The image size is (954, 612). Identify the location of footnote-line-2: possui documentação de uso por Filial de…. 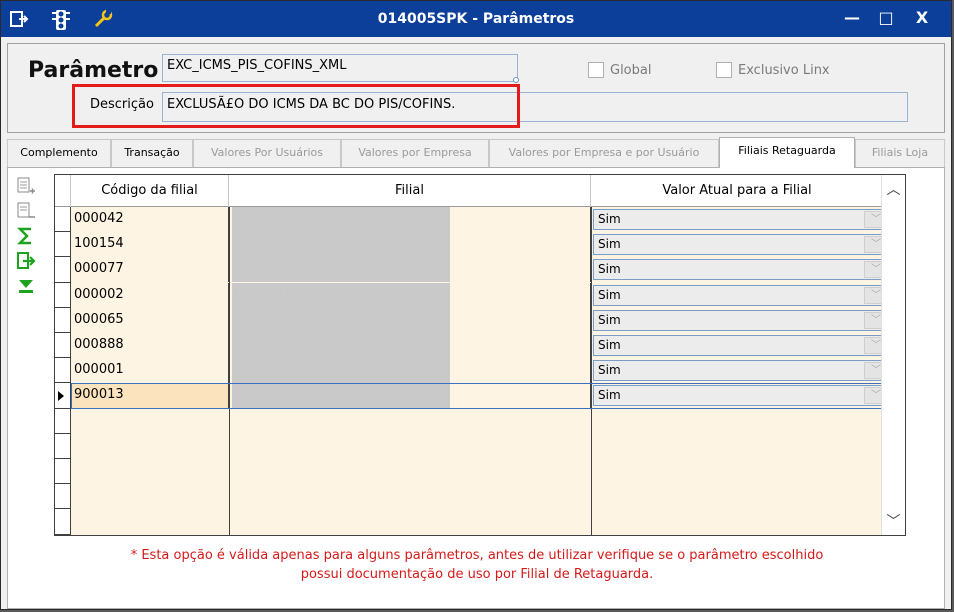
(477, 574).